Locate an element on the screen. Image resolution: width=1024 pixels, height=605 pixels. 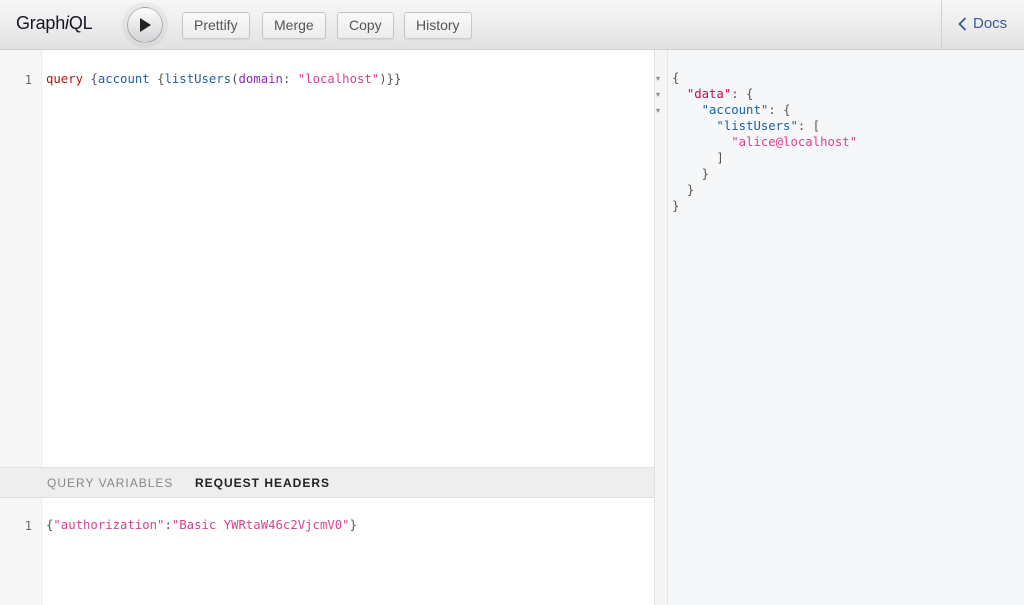
result-line: { is located at coordinates (676, 78).